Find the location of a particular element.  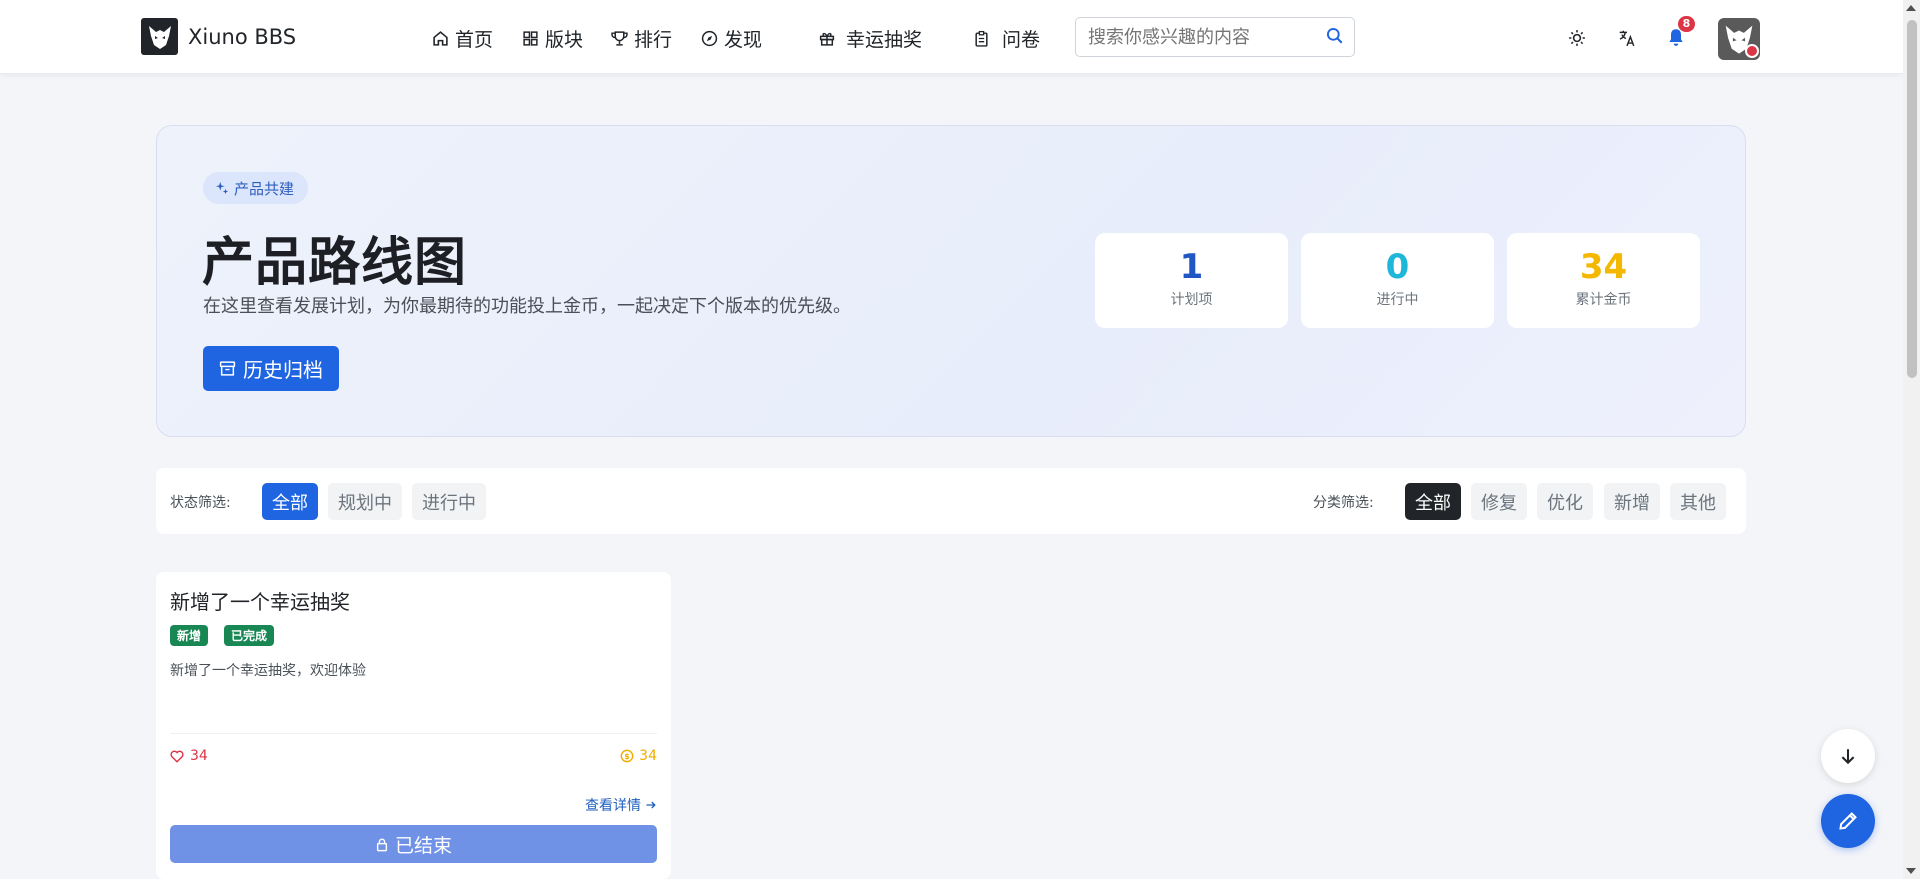

compass-icon is located at coordinates (709, 38).